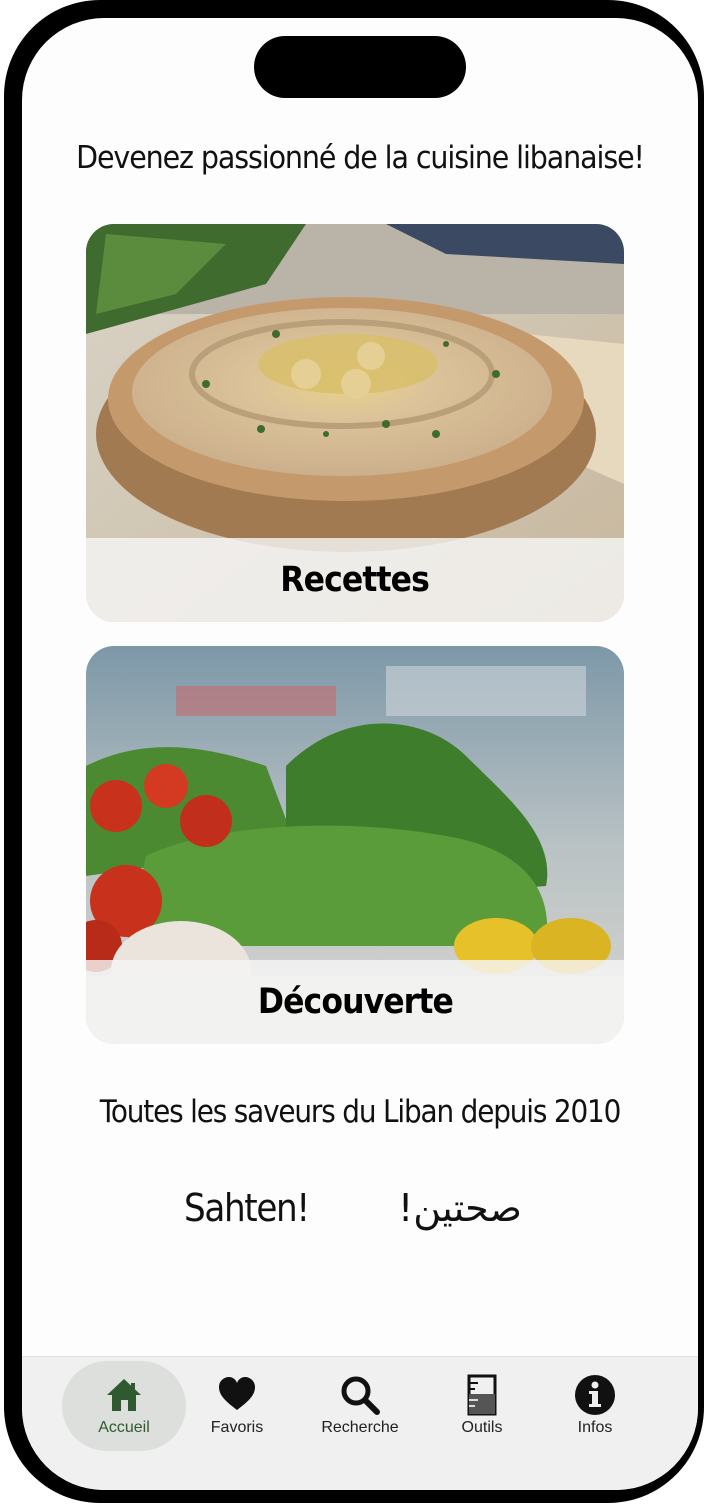  I want to click on tab-outils-label: Outils, so click(482, 1427).